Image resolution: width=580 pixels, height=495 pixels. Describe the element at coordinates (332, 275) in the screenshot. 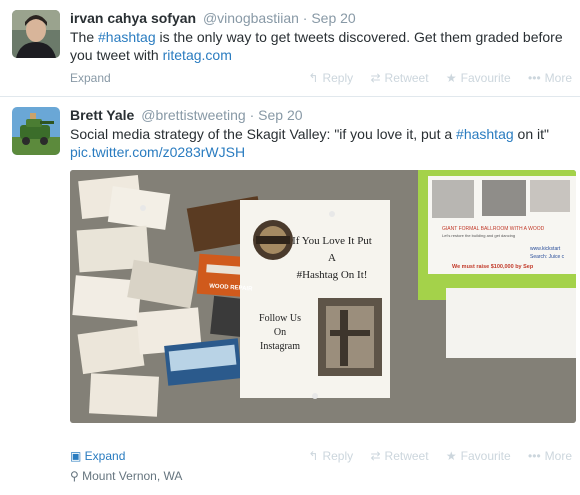

I see `sign-line-3: #Hashtag On It!` at that location.